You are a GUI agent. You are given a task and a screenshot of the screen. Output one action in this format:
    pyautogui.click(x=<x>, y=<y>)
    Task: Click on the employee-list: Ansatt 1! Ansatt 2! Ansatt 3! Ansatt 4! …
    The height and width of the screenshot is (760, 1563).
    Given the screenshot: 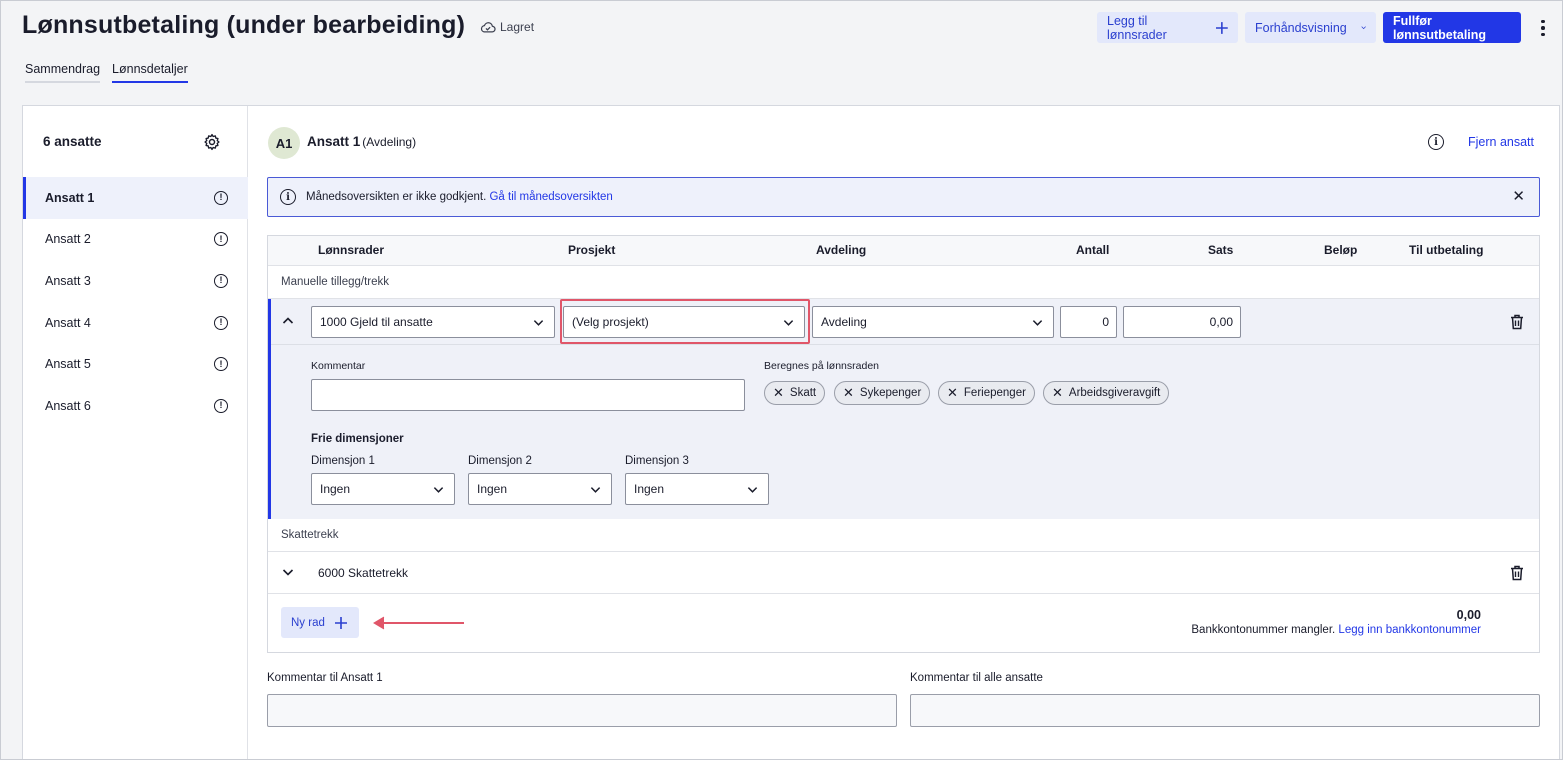 What is the action you would take?
    pyautogui.click(x=135, y=302)
    